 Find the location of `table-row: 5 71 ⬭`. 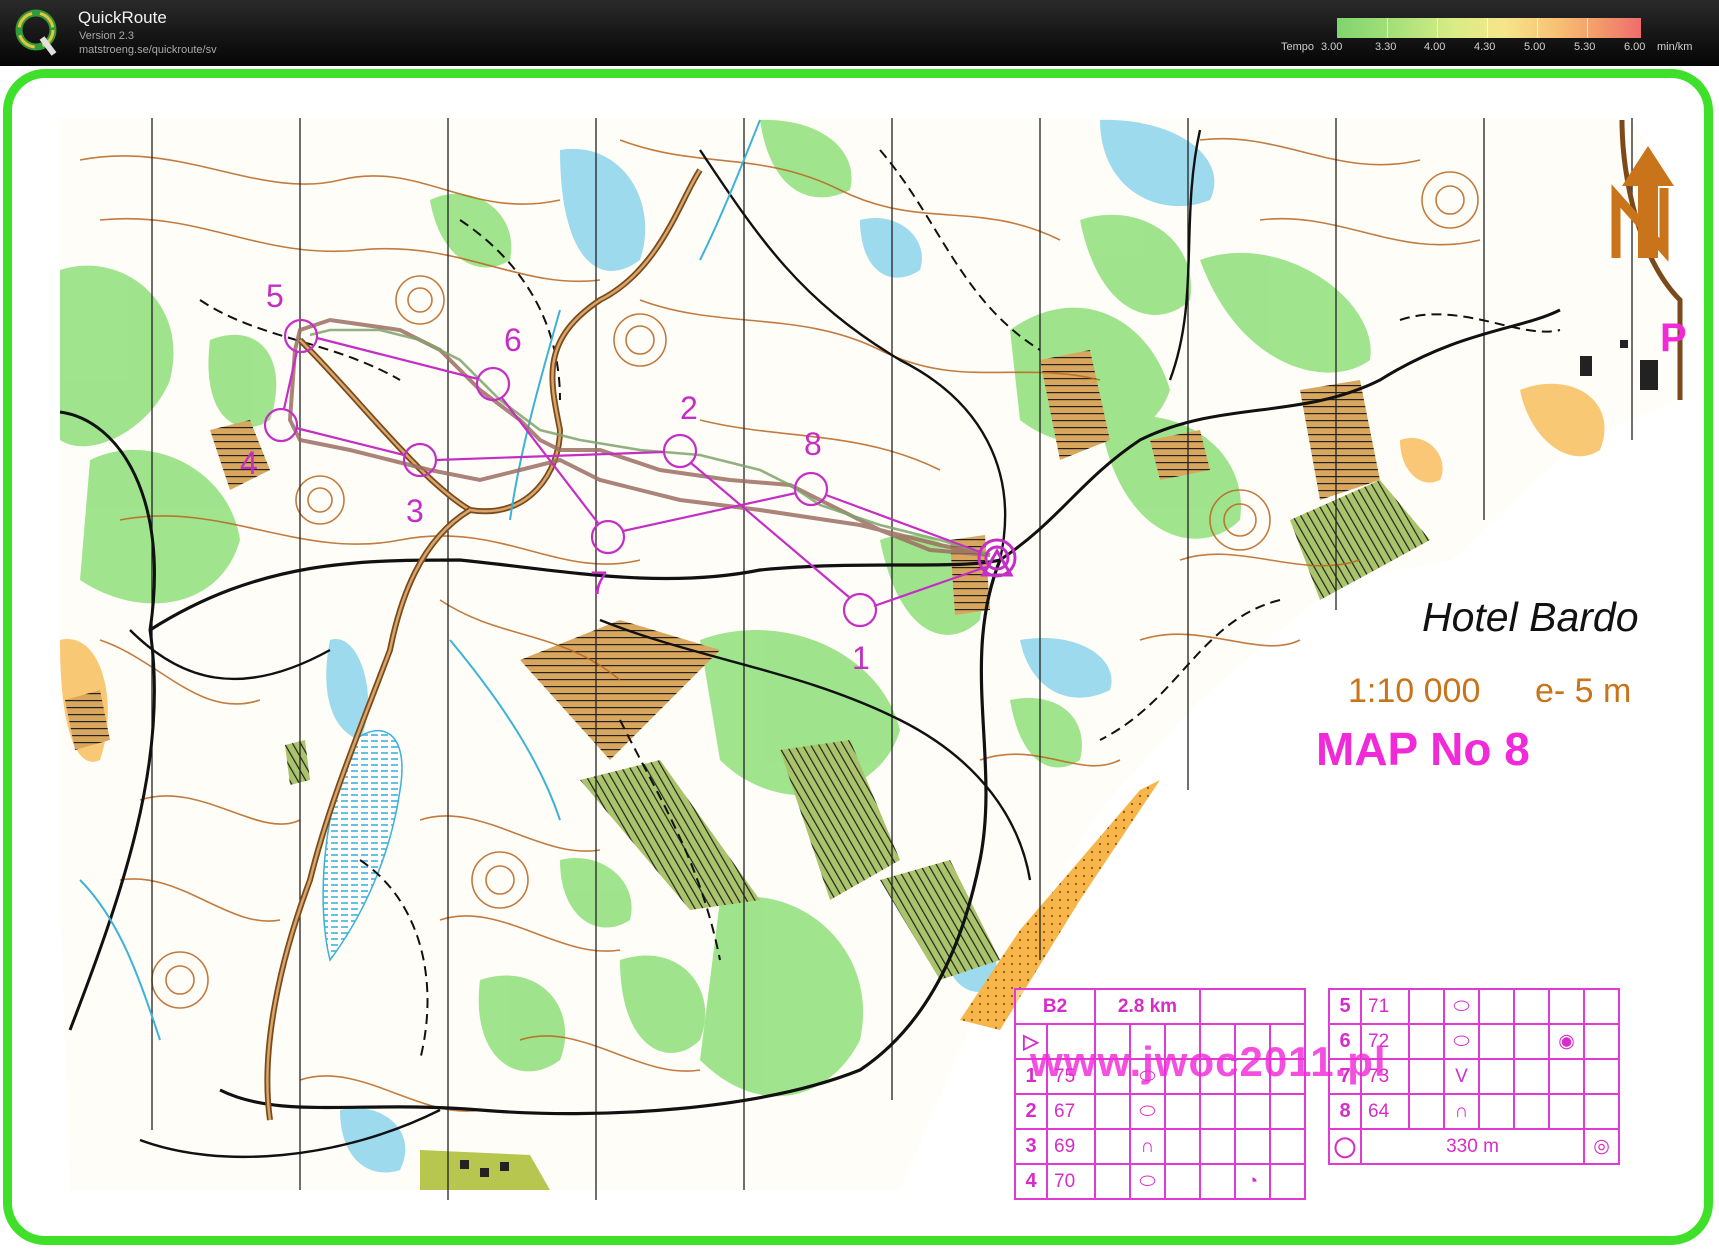

table-row: 5 71 ⬭ is located at coordinates (1474, 1006).